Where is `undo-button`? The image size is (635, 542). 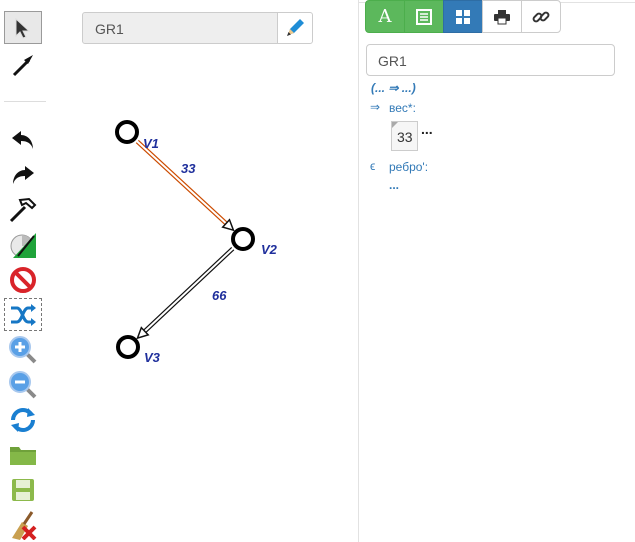 undo-button is located at coordinates (23, 139).